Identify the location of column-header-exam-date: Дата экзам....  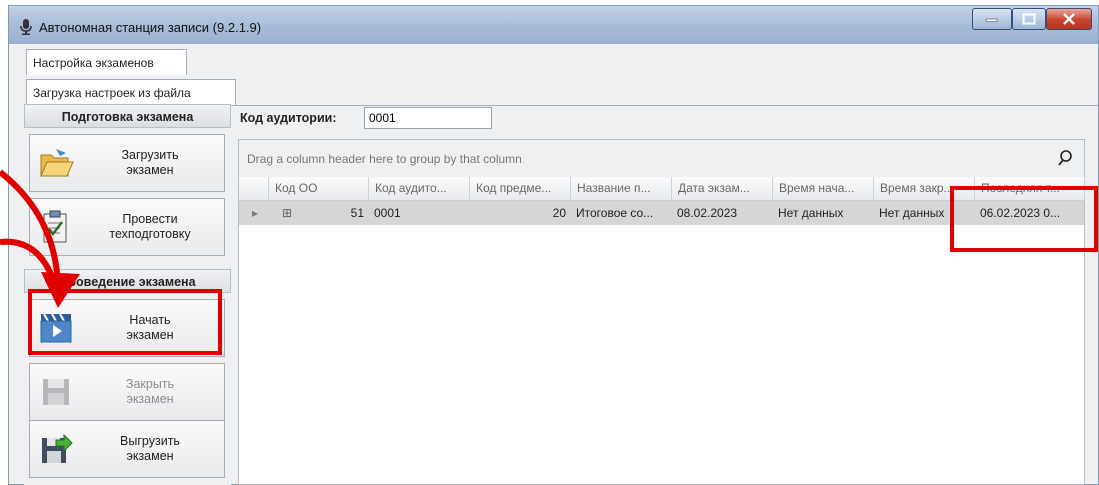
(722, 189).